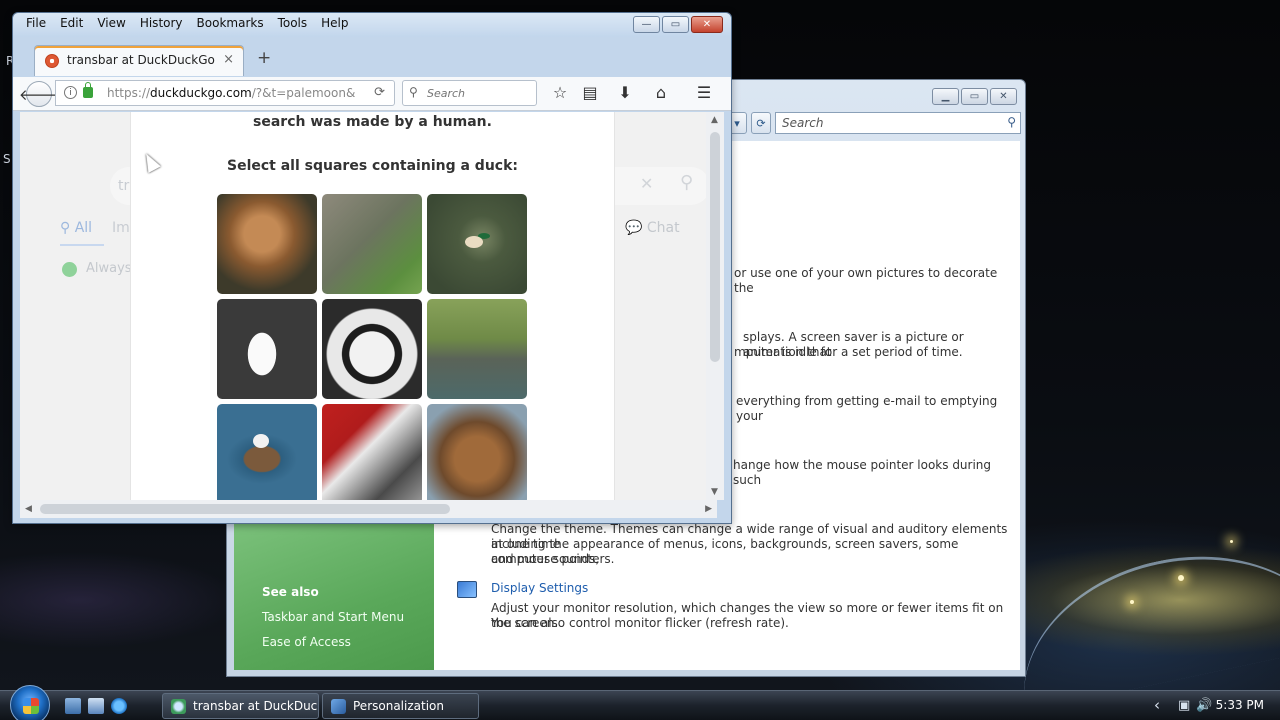 The width and height of the screenshot is (1280, 720). What do you see at coordinates (1184, 705) in the screenshot?
I see `network-icon: ▣` at bounding box center [1184, 705].